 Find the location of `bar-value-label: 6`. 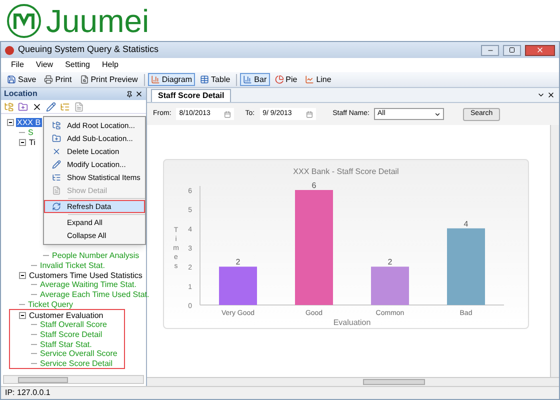

bar-value-label: 6 is located at coordinates (314, 185).